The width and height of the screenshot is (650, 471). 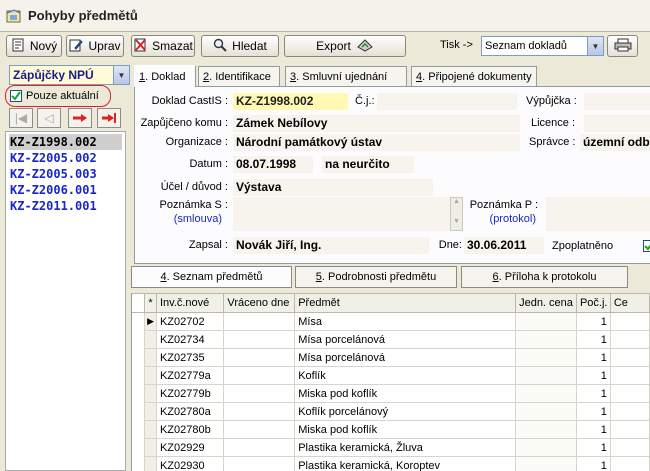 What do you see at coordinates (165, 76) in the screenshot?
I see `tab-doklad: 1. Doklad` at bounding box center [165, 76].